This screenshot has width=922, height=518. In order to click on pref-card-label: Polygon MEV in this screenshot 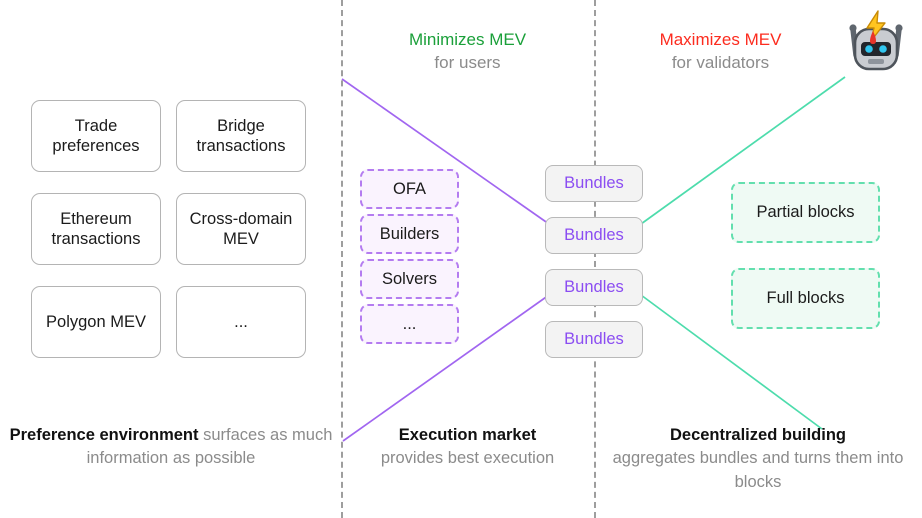, I will do `click(96, 321)`.